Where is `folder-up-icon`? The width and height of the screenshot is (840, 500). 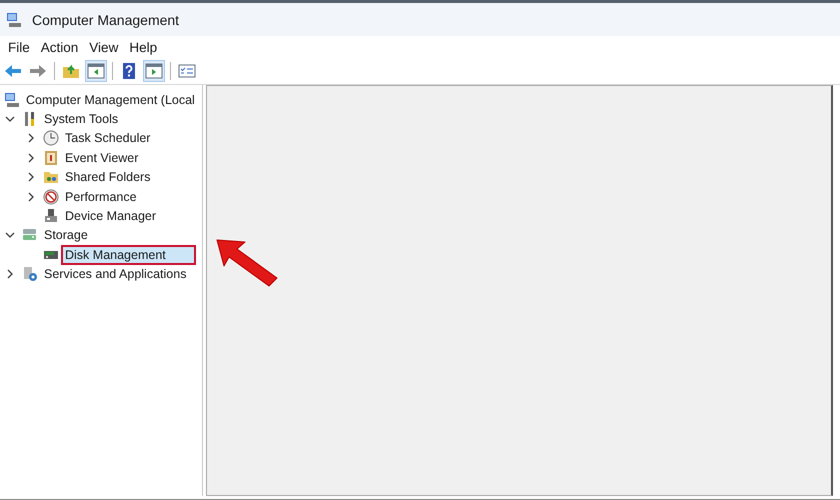
folder-up-icon is located at coordinates (71, 71).